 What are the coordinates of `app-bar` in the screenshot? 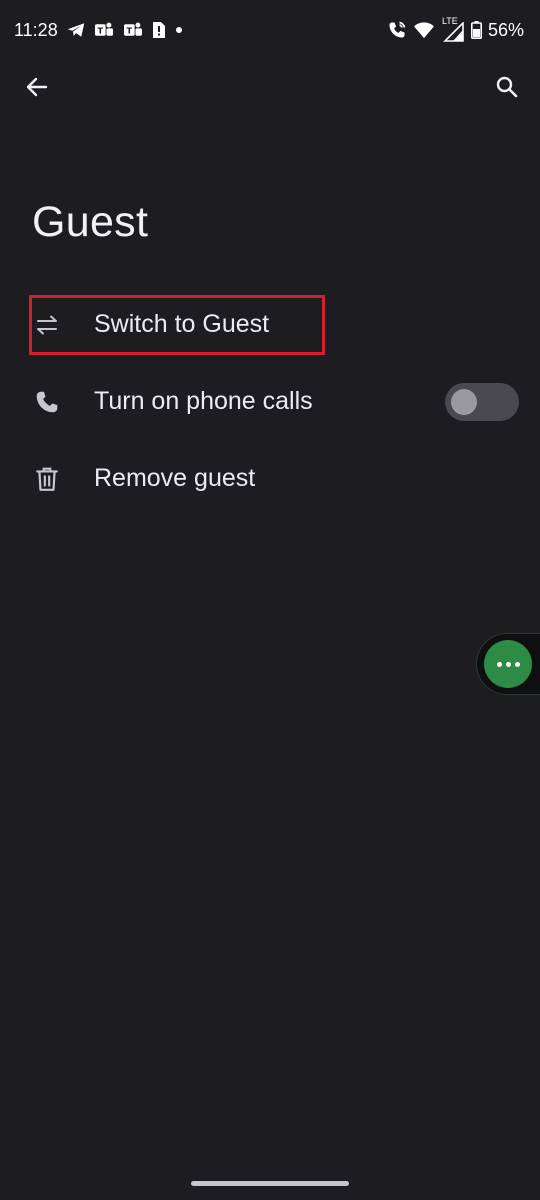 It's located at (270, 88).